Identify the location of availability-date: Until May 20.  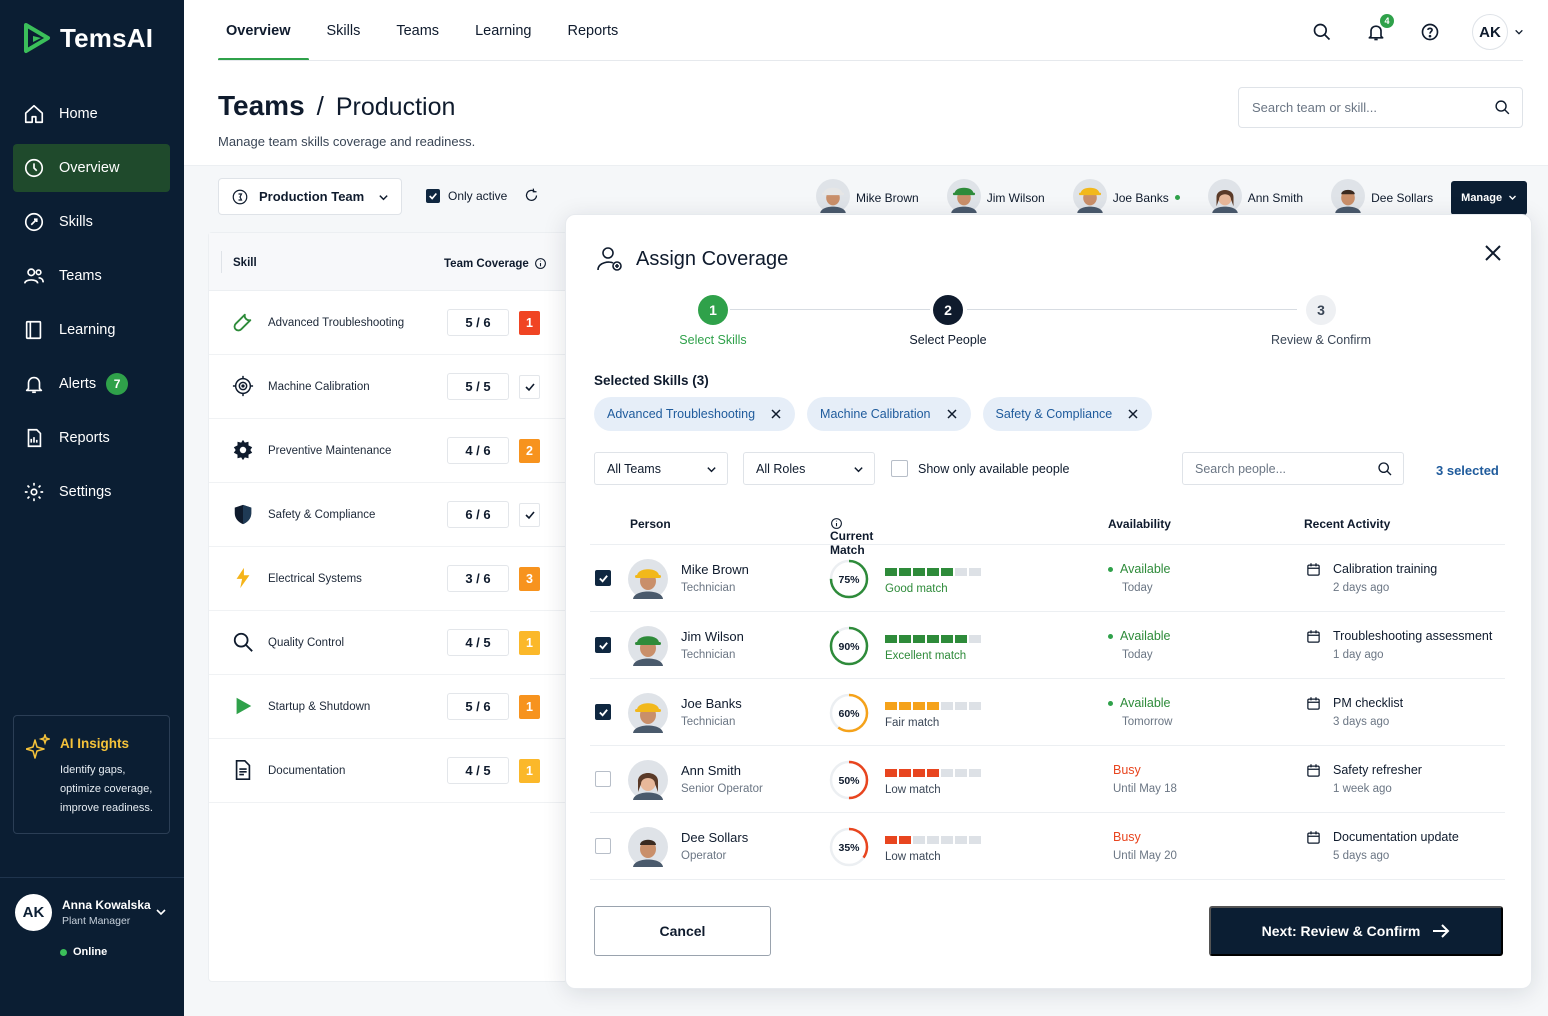
(1145, 856).